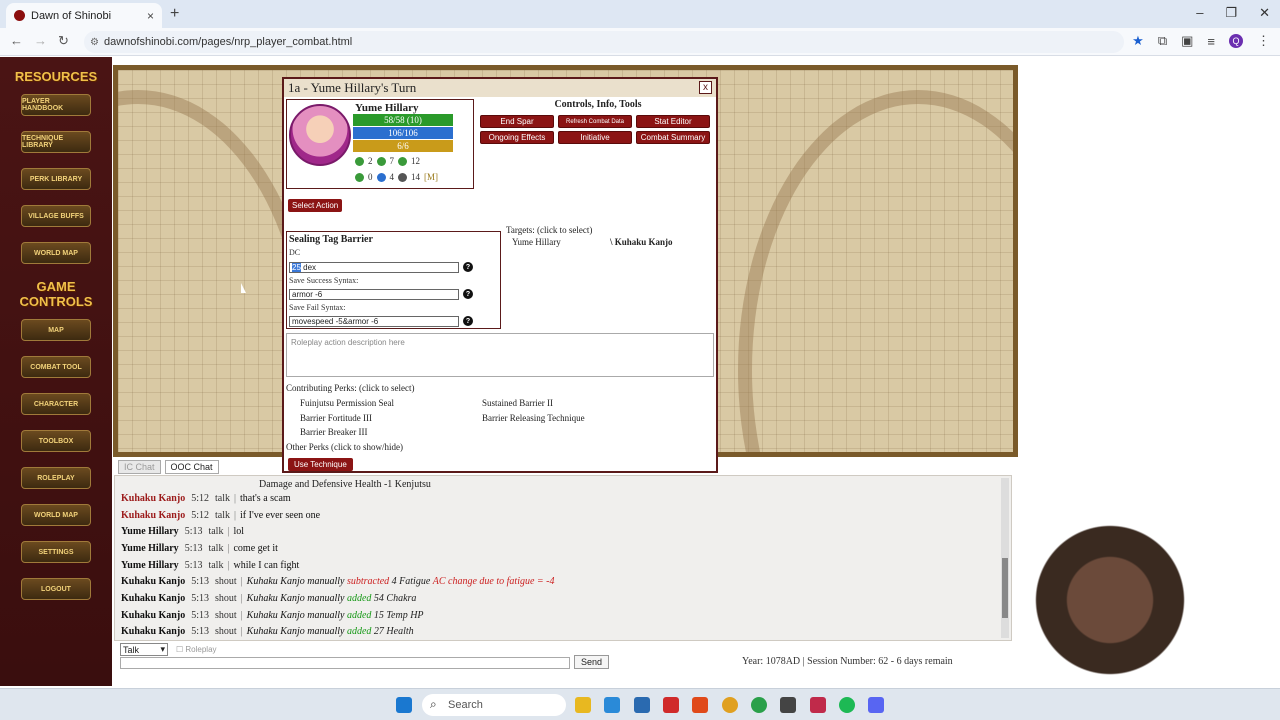 This screenshot has height=720, width=1280. Describe the element at coordinates (1231, 13) in the screenshot. I see `maximize-icon: ❐` at that location.